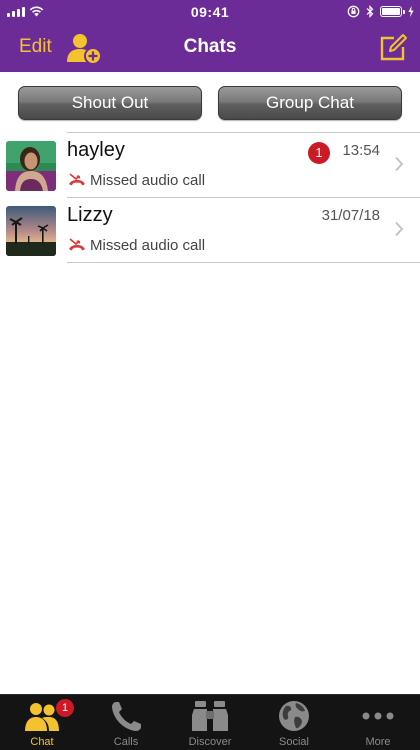 The height and width of the screenshot is (750, 420). What do you see at coordinates (310, 103) in the screenshot?
I see `group-chat-button: Group Chat` at bounding box center [310, 103].